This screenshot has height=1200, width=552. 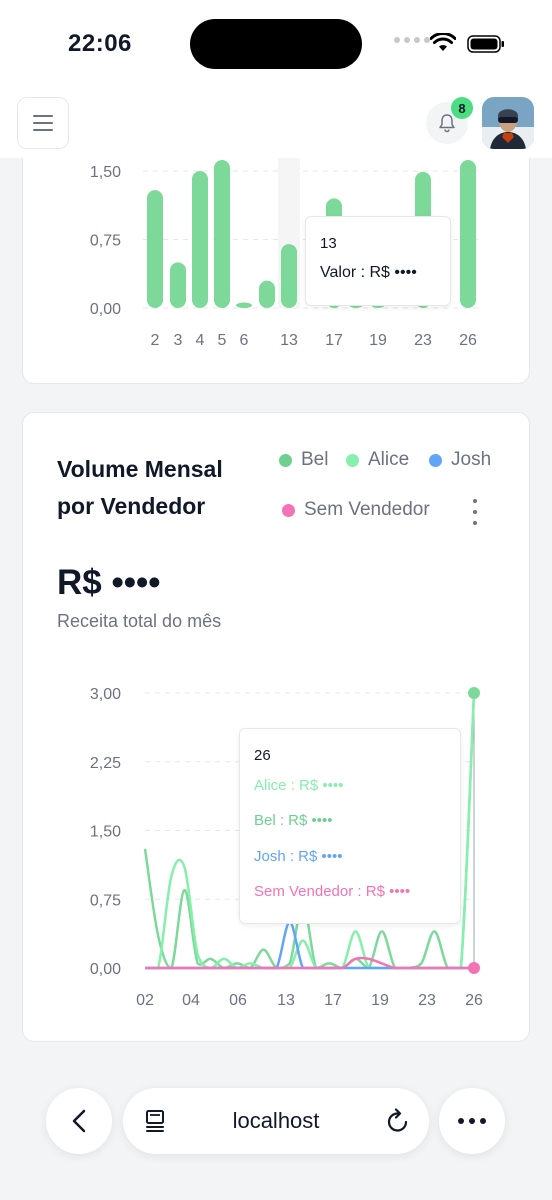 What do you see at coordinates (328, 243) in the screenshot?
I see `tooltip-title: 13` at bounding box center [328, 243].